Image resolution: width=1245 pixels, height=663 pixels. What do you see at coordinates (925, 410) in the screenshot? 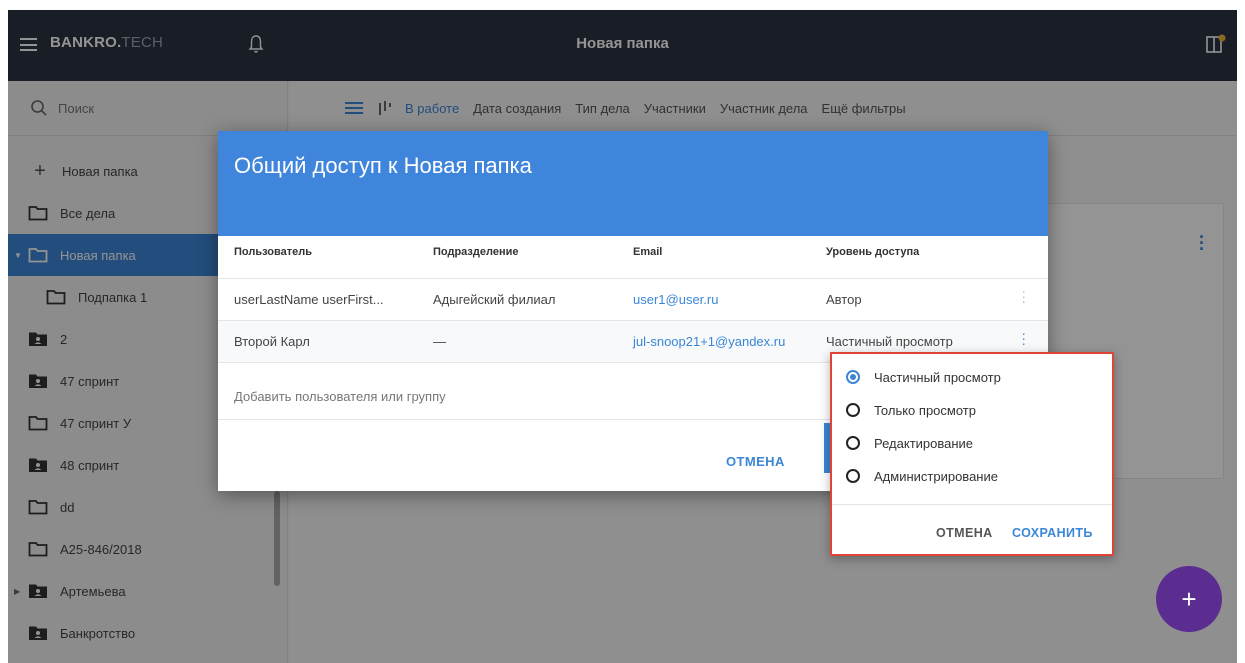
I see `option-label: Только просмотр` at bounding box center [925, 410].